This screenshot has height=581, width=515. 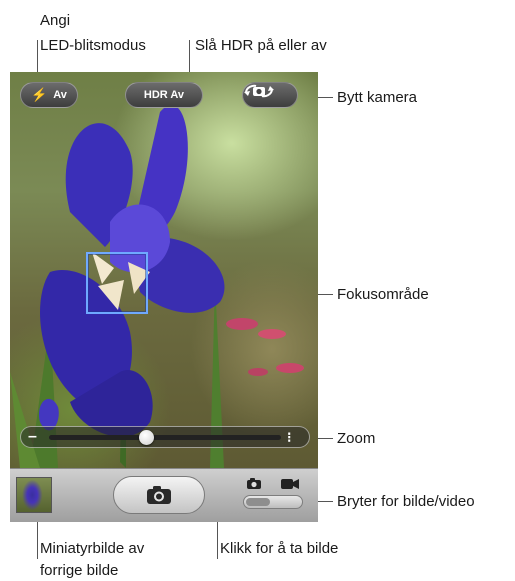 What do you see at coordinates (34, 495) in the screenshot?
I see `previous-photo-thumbnail` at bounding box center [34, 495].